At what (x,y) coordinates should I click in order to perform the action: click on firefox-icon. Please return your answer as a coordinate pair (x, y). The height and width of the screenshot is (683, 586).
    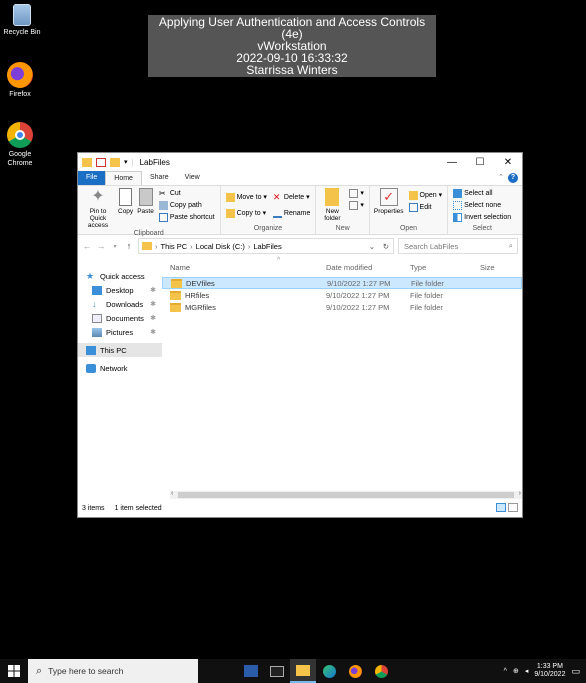
    Looking at the image, I should click on (20, 75).